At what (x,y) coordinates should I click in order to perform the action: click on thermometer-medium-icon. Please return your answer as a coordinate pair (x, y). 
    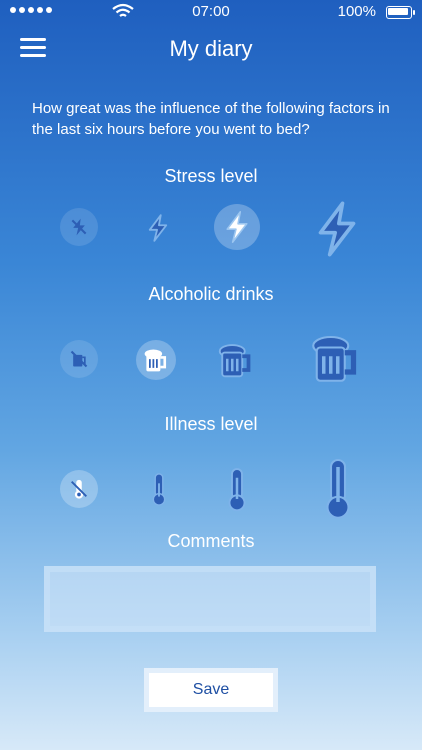
    Looking at the image, I should click on (237, 490).